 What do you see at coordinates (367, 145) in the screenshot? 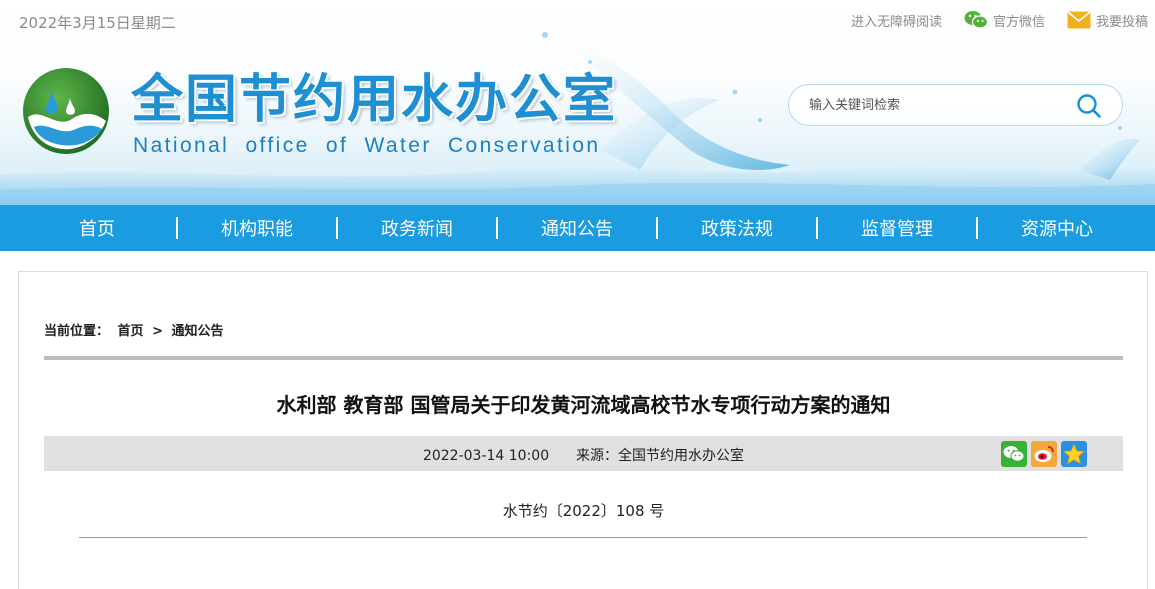
I see `site-subtitle: National office of Water Conservation` at bounding box center [367, 145].